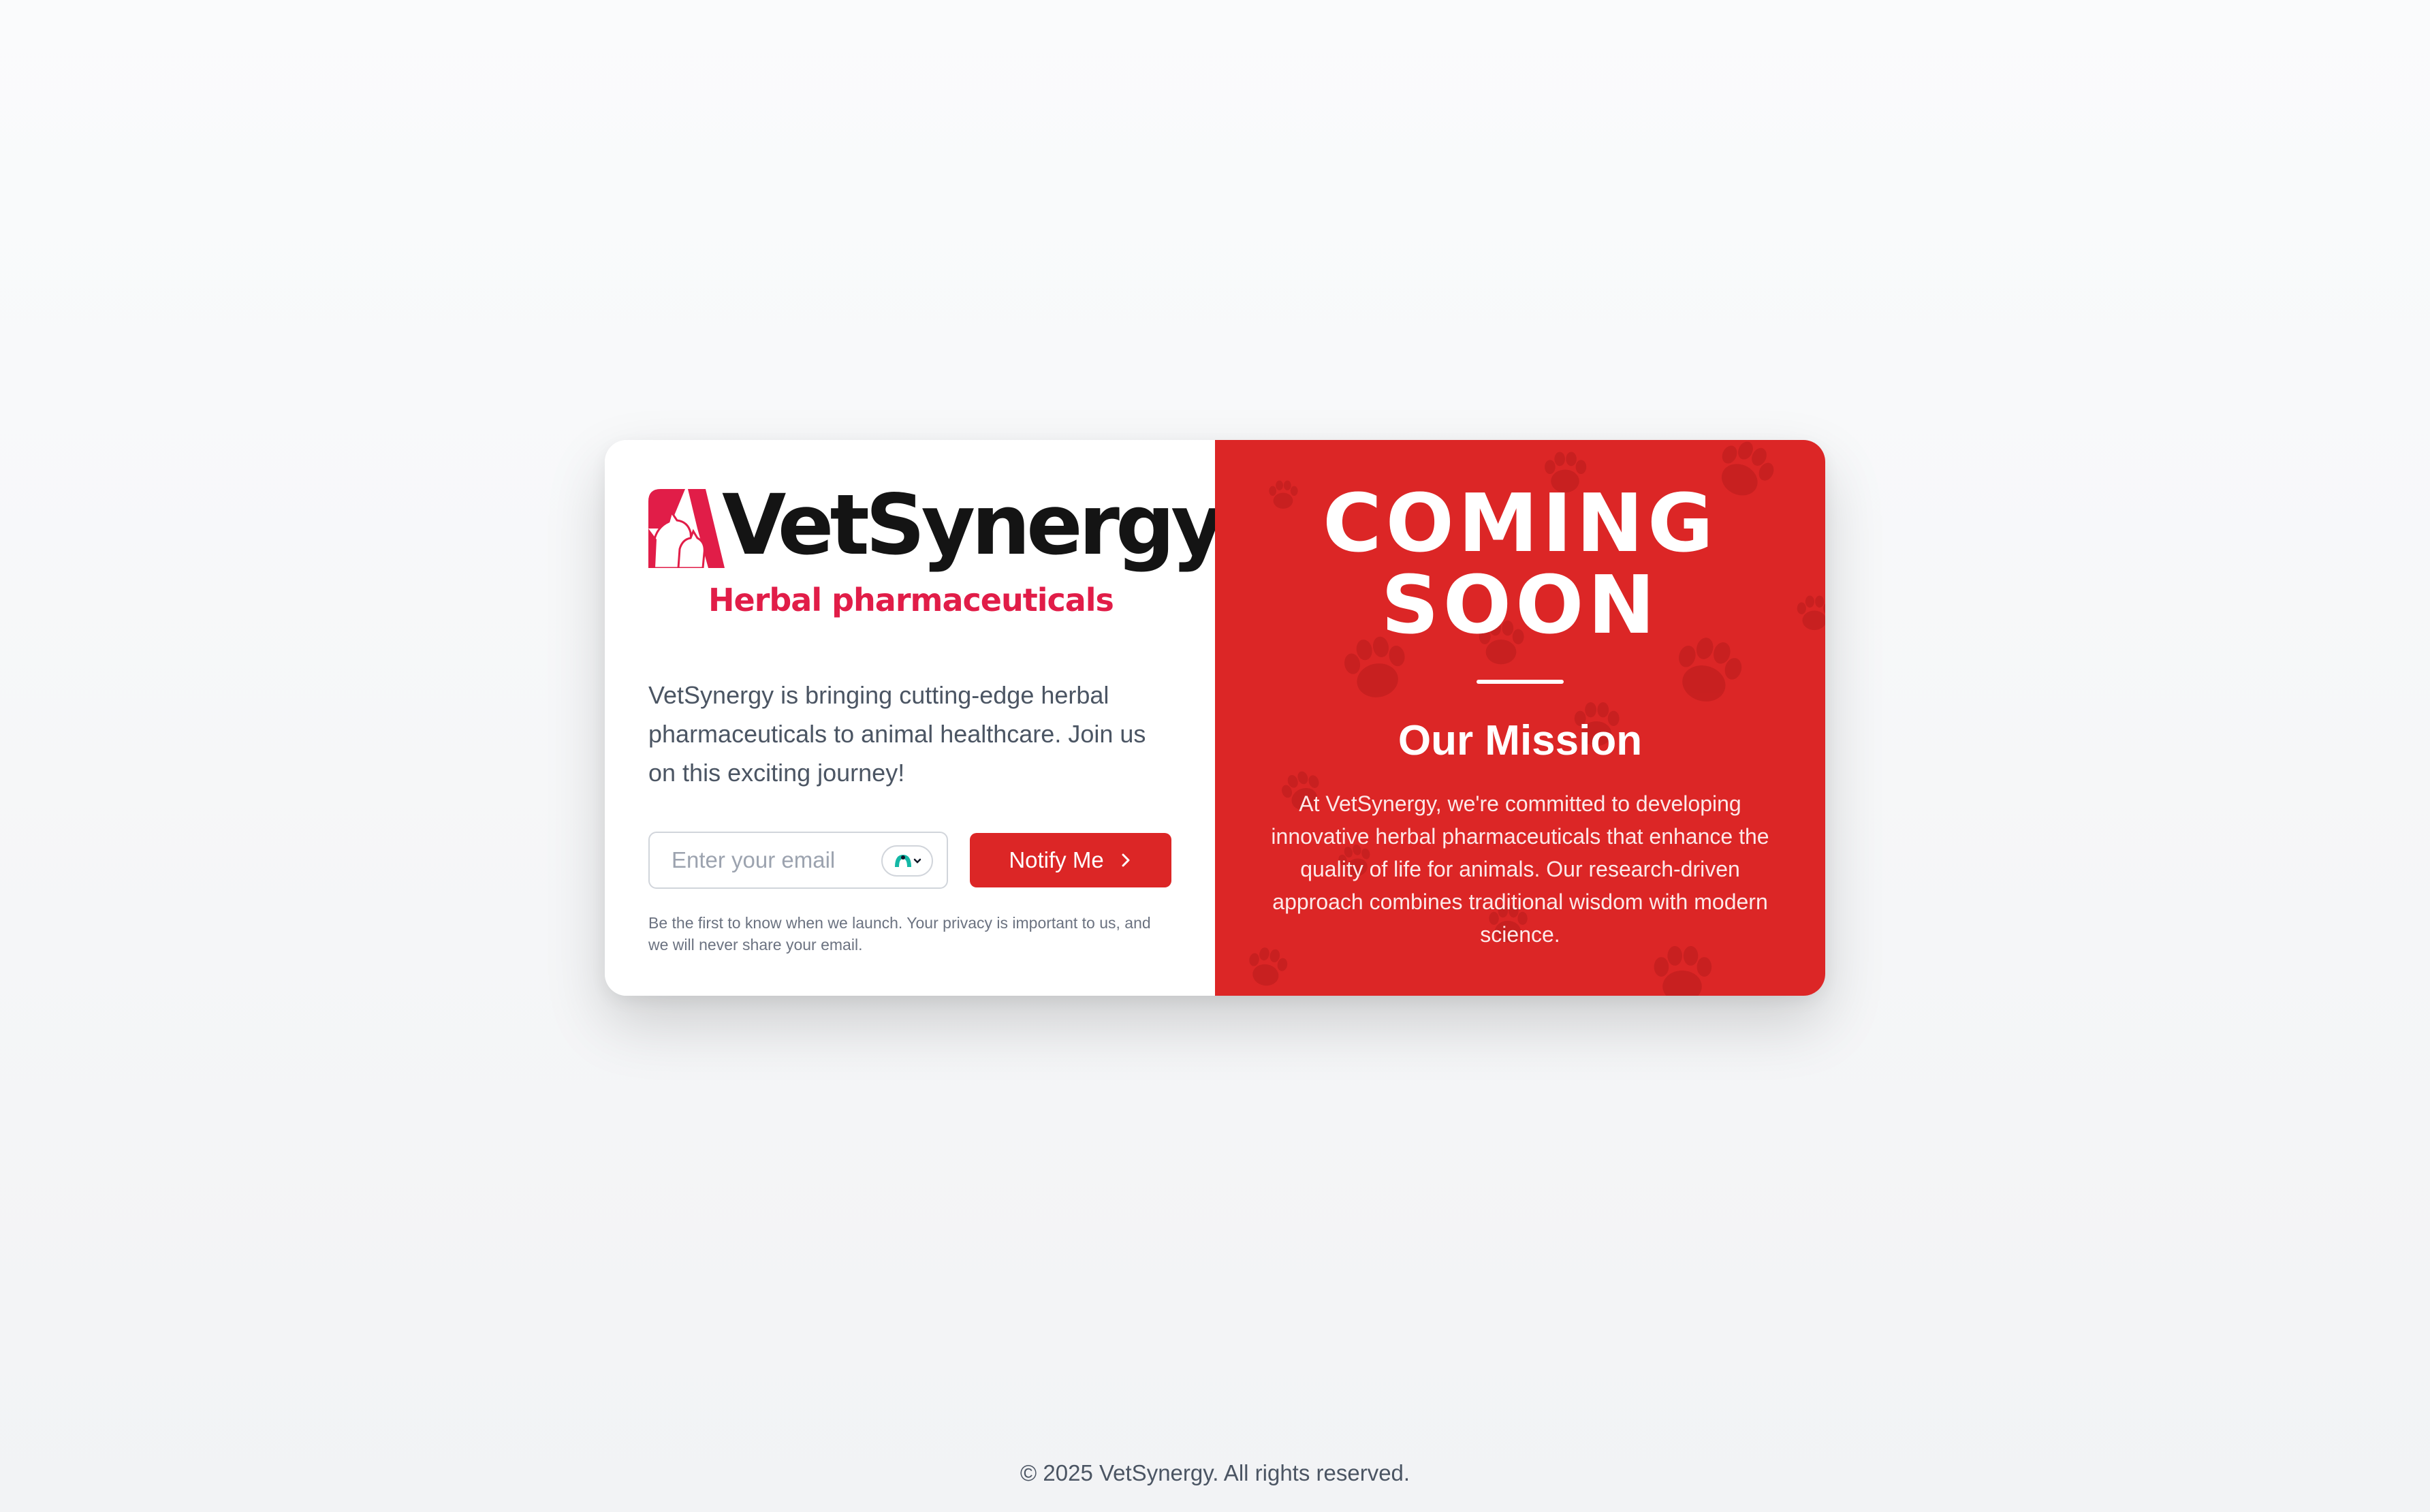 The height and width of the screenshot is (1512, 2430). What do you see at coordinates (907, 861) in the screenshot?
I see `password-manager-icon` at bounding box center [907, 861].